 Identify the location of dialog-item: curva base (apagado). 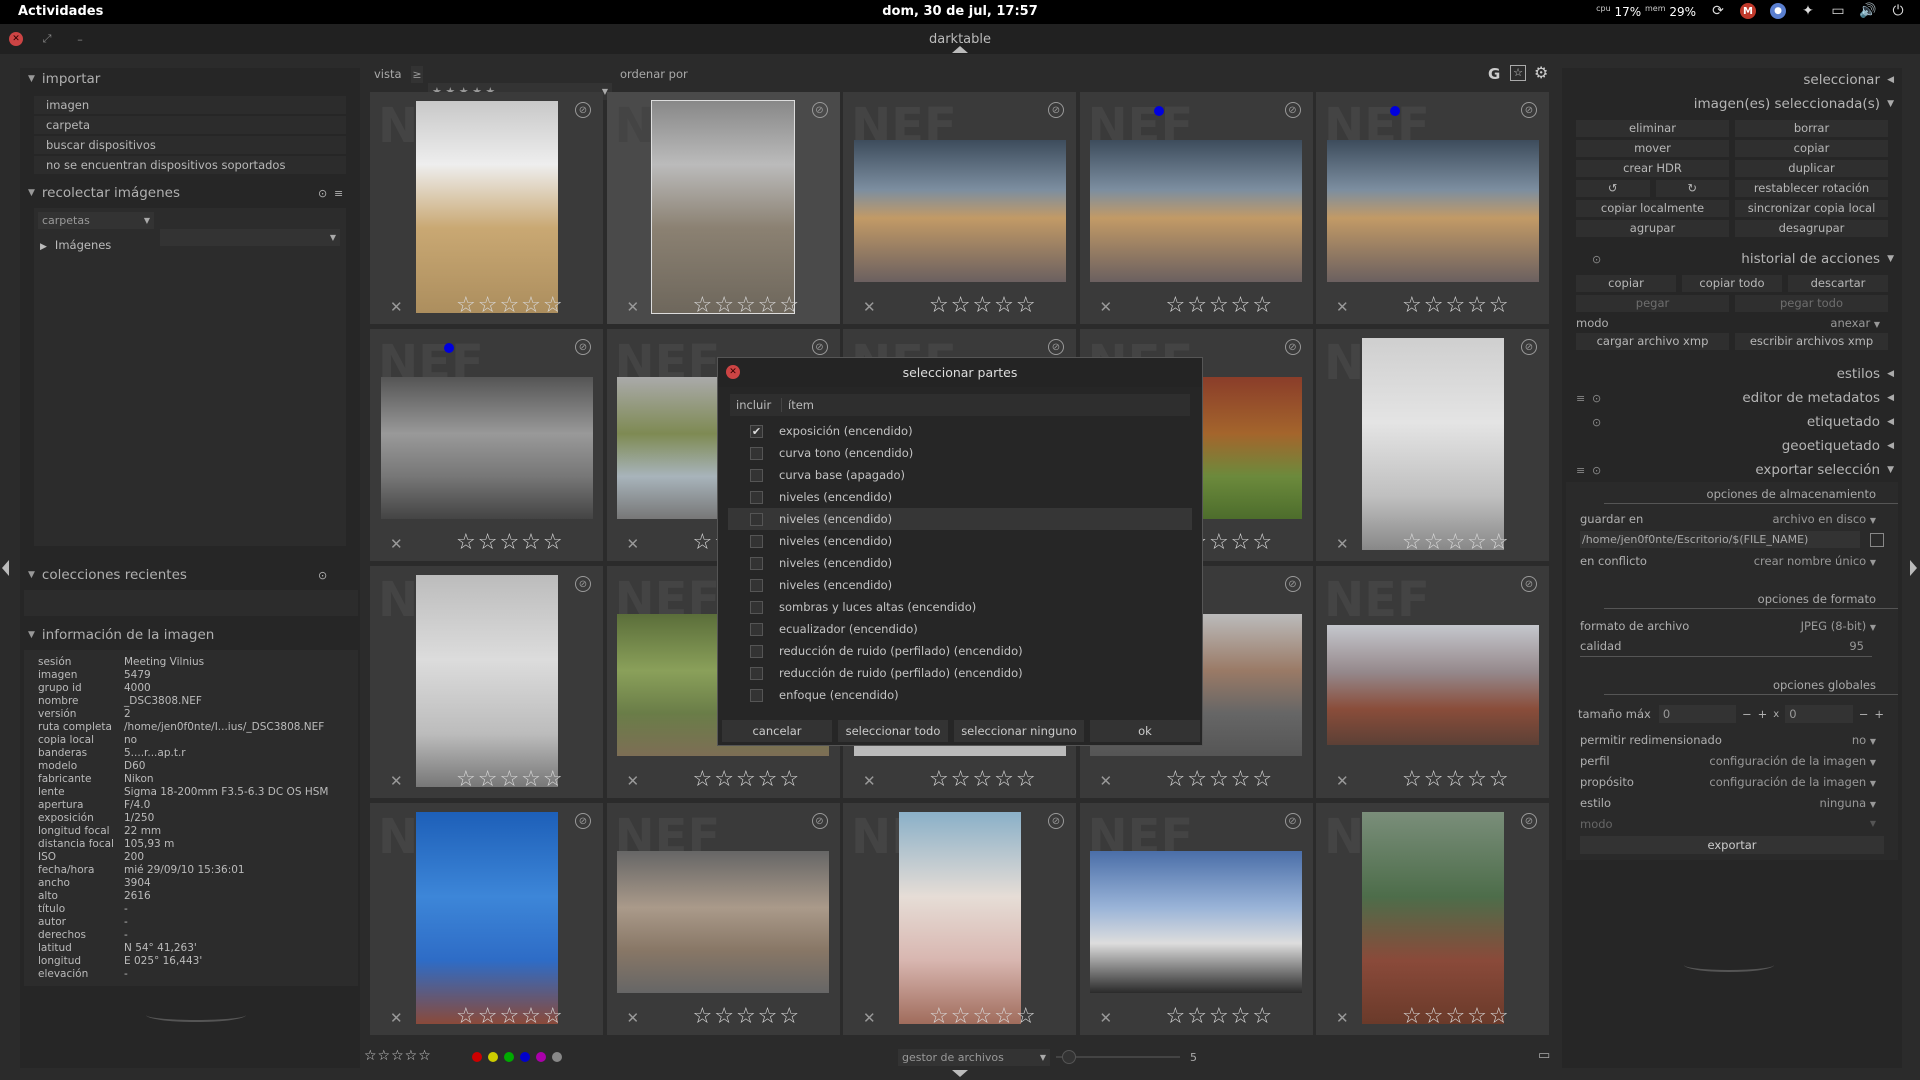
(960, 475).